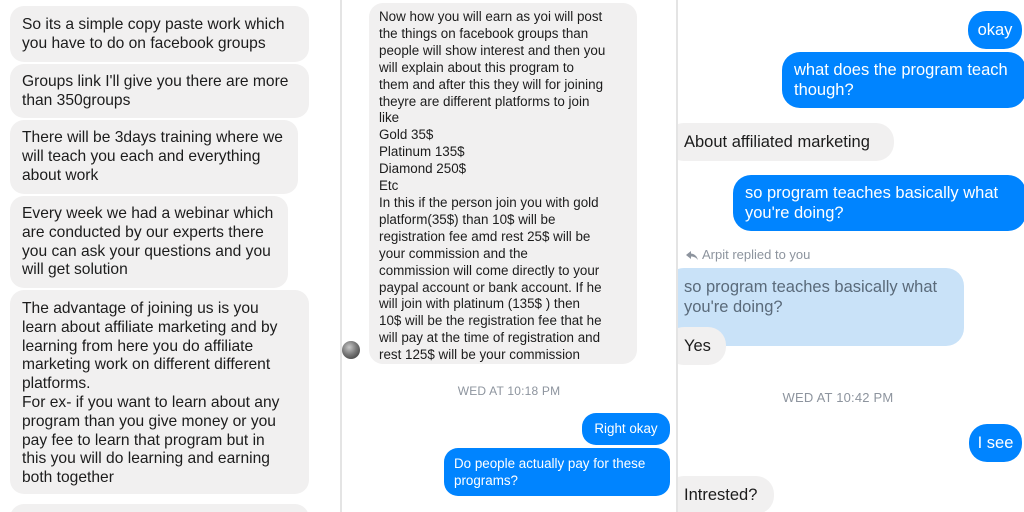  I want to click on reply-arrow-icon, so click(692, 255).